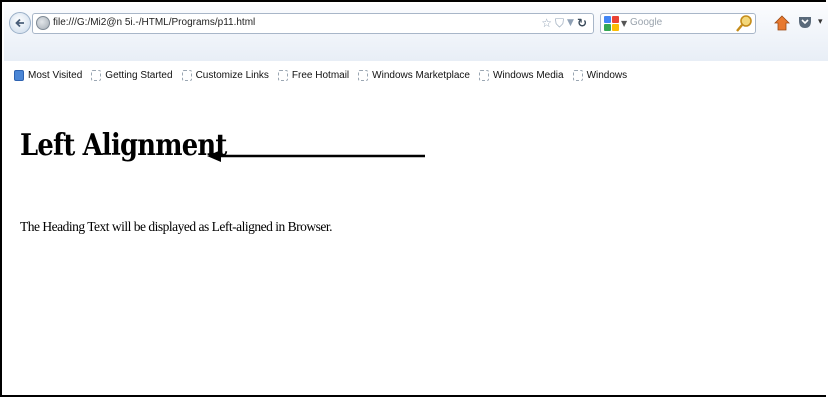 The image size is (828, 397). What do you see at coordinates (139, 75) in the screenshot?
I see `bookmark-label: Getting Started` at bounding box center [139, 75].